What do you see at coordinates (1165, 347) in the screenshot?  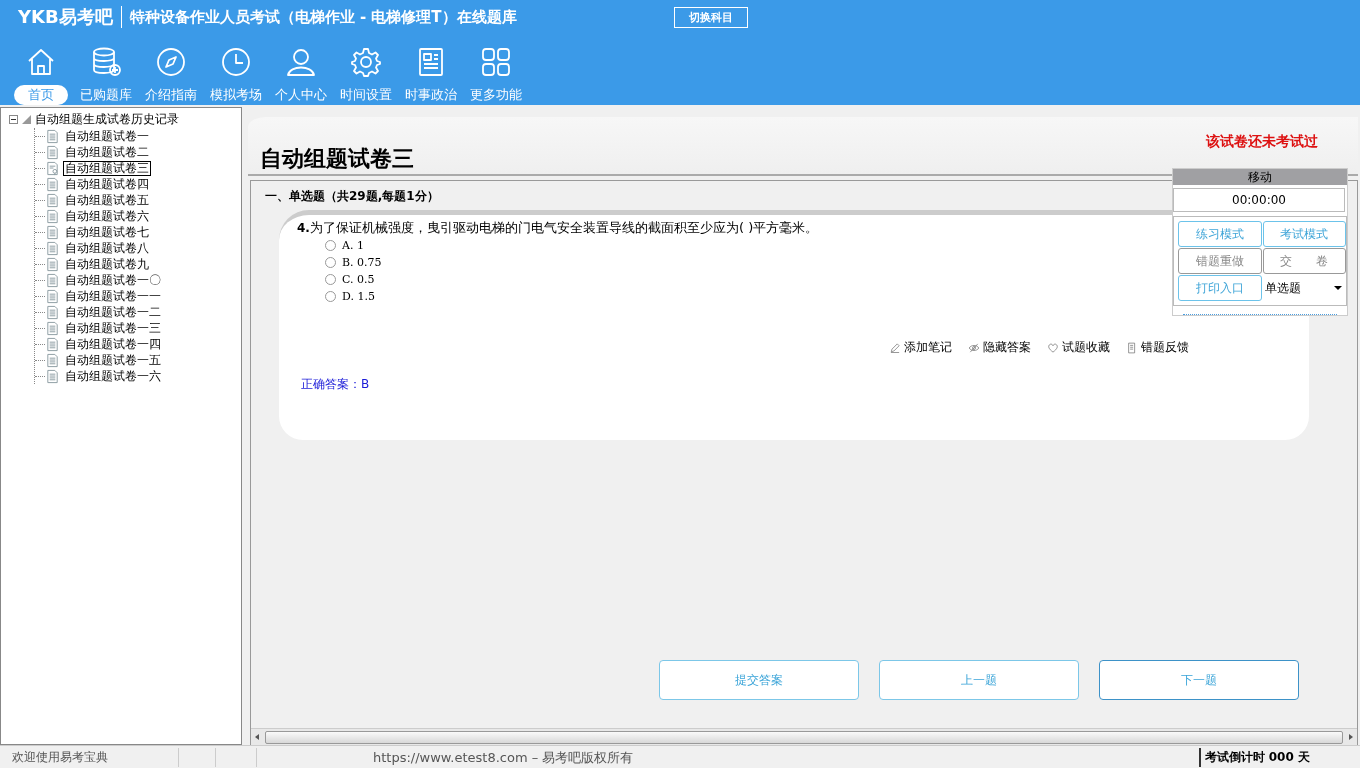 I see `action-link: 错题反馈` at bounding box center [1165, 347].